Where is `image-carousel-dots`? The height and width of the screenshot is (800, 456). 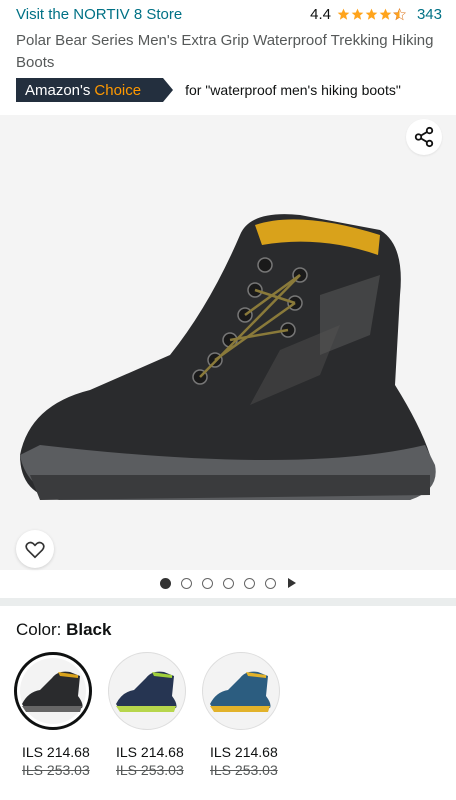 image-carousel-dots is located at coordinates (228, 583).